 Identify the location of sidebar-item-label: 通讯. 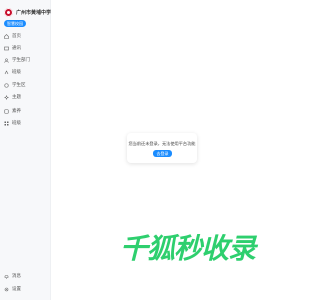
(16, 48).